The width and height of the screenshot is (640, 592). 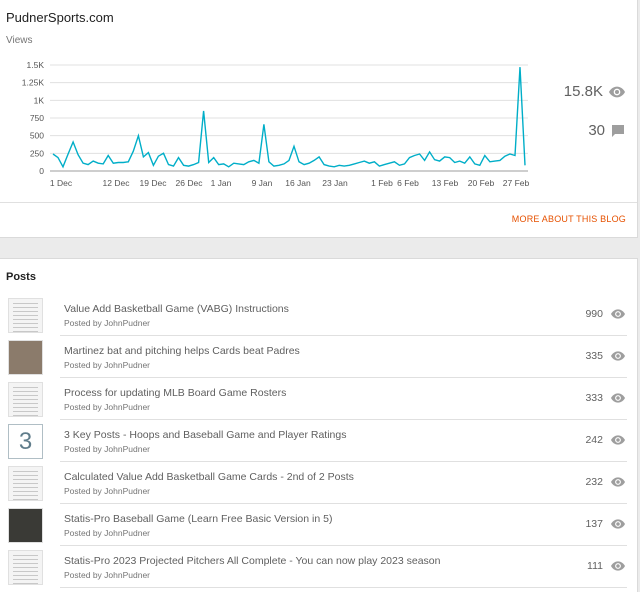 What do you see at coordinates (594, 314) in the screenshot?
I see `post-views: 990` at bounding box center [594, 314].